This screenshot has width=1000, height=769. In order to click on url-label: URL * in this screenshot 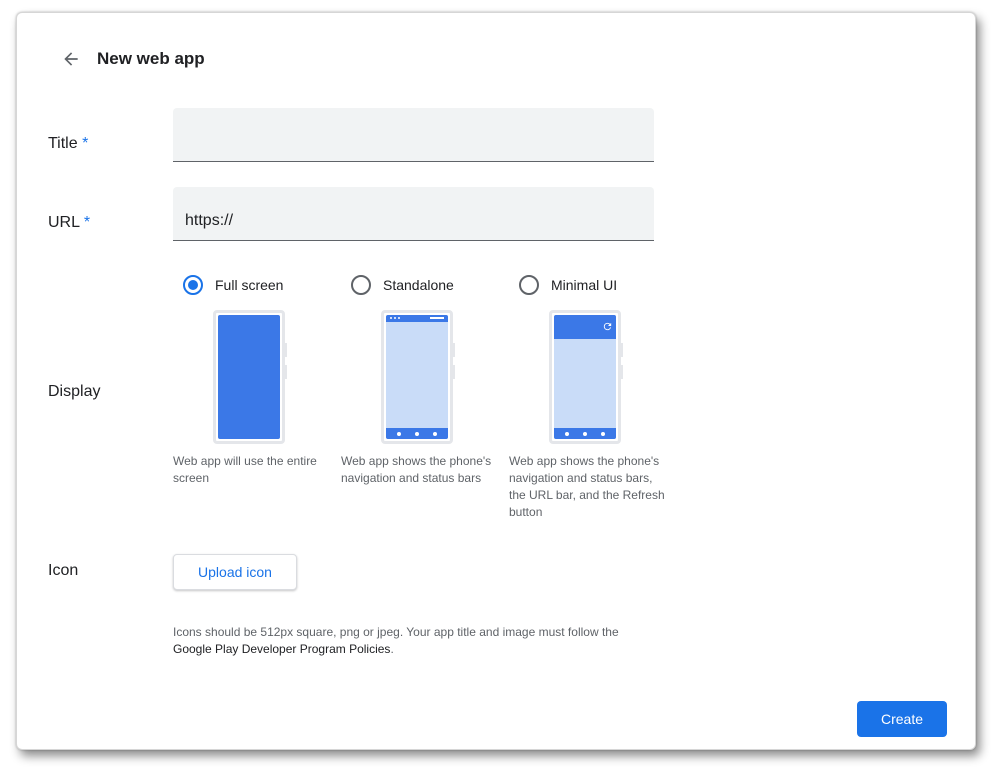, I will do `click(69, 223)`.